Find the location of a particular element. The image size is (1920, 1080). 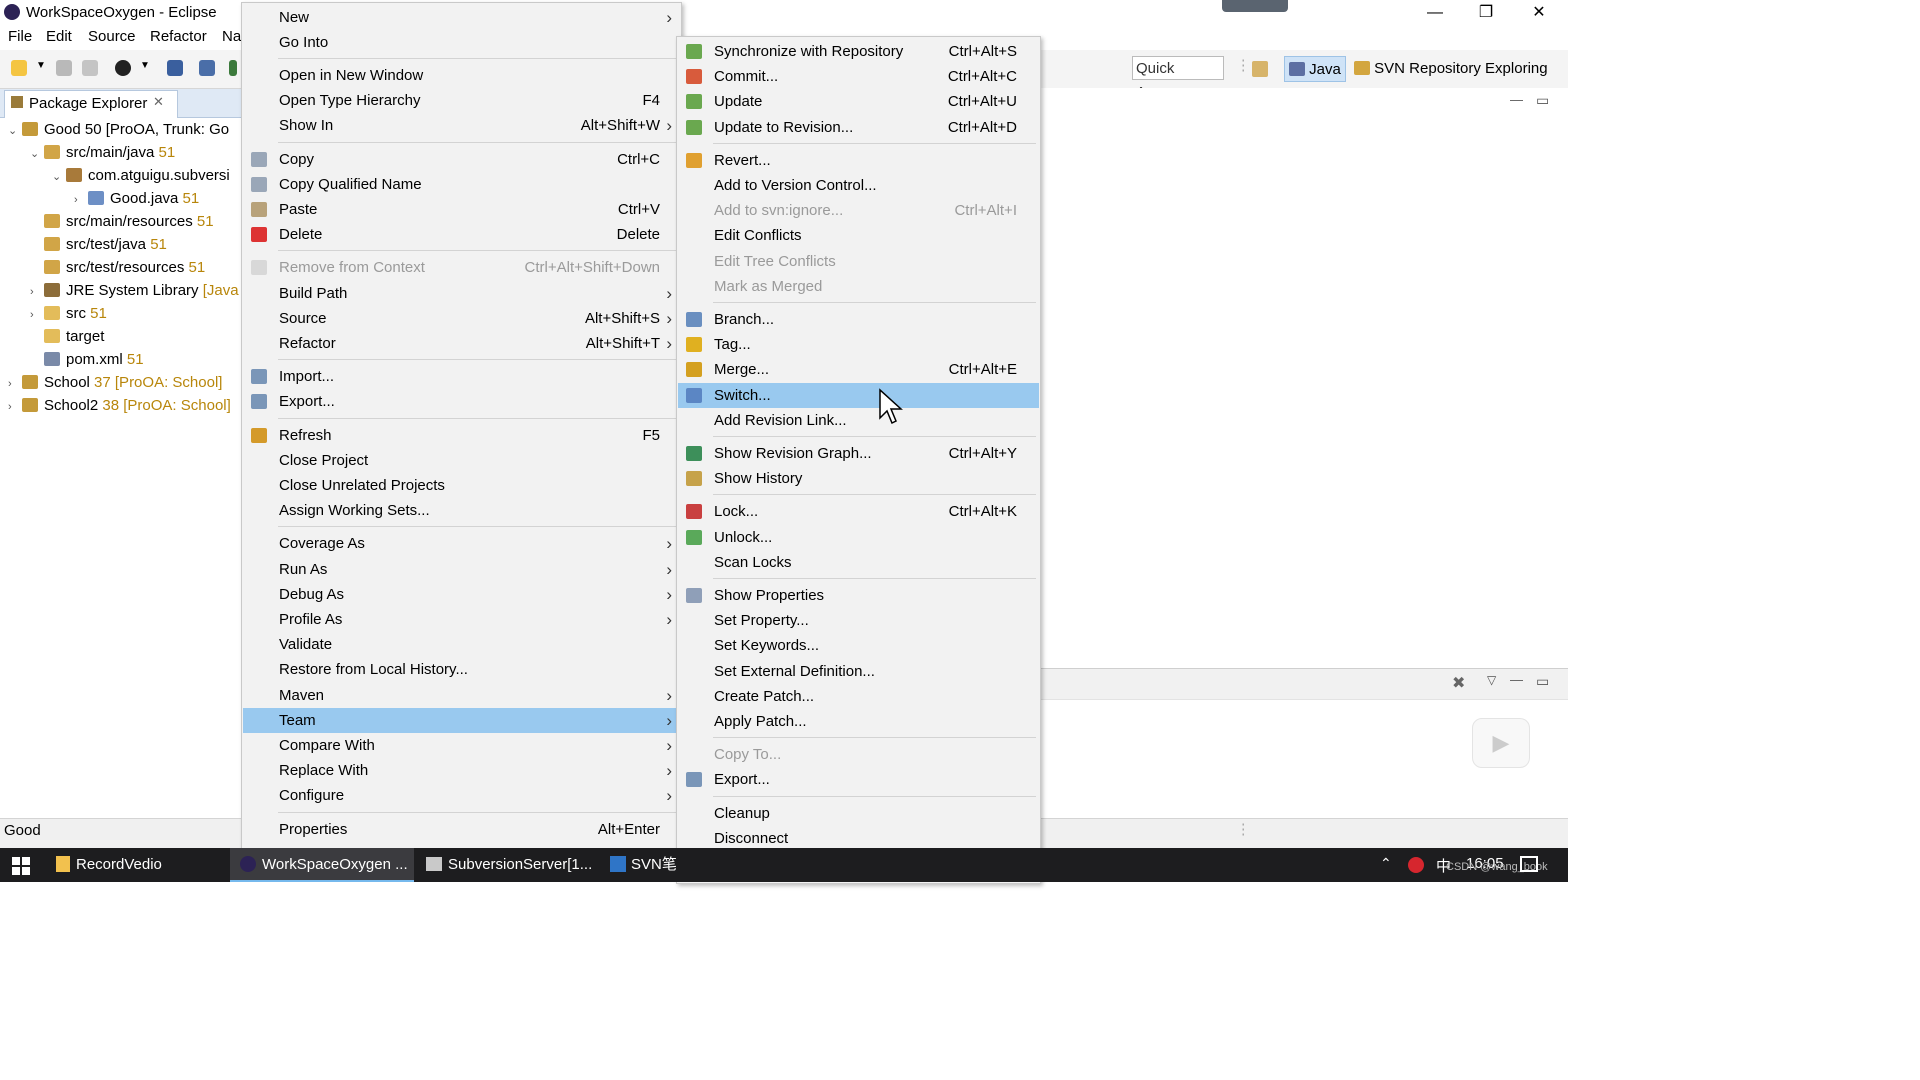

tray-app-icon is located at coordinates (1416, 865).